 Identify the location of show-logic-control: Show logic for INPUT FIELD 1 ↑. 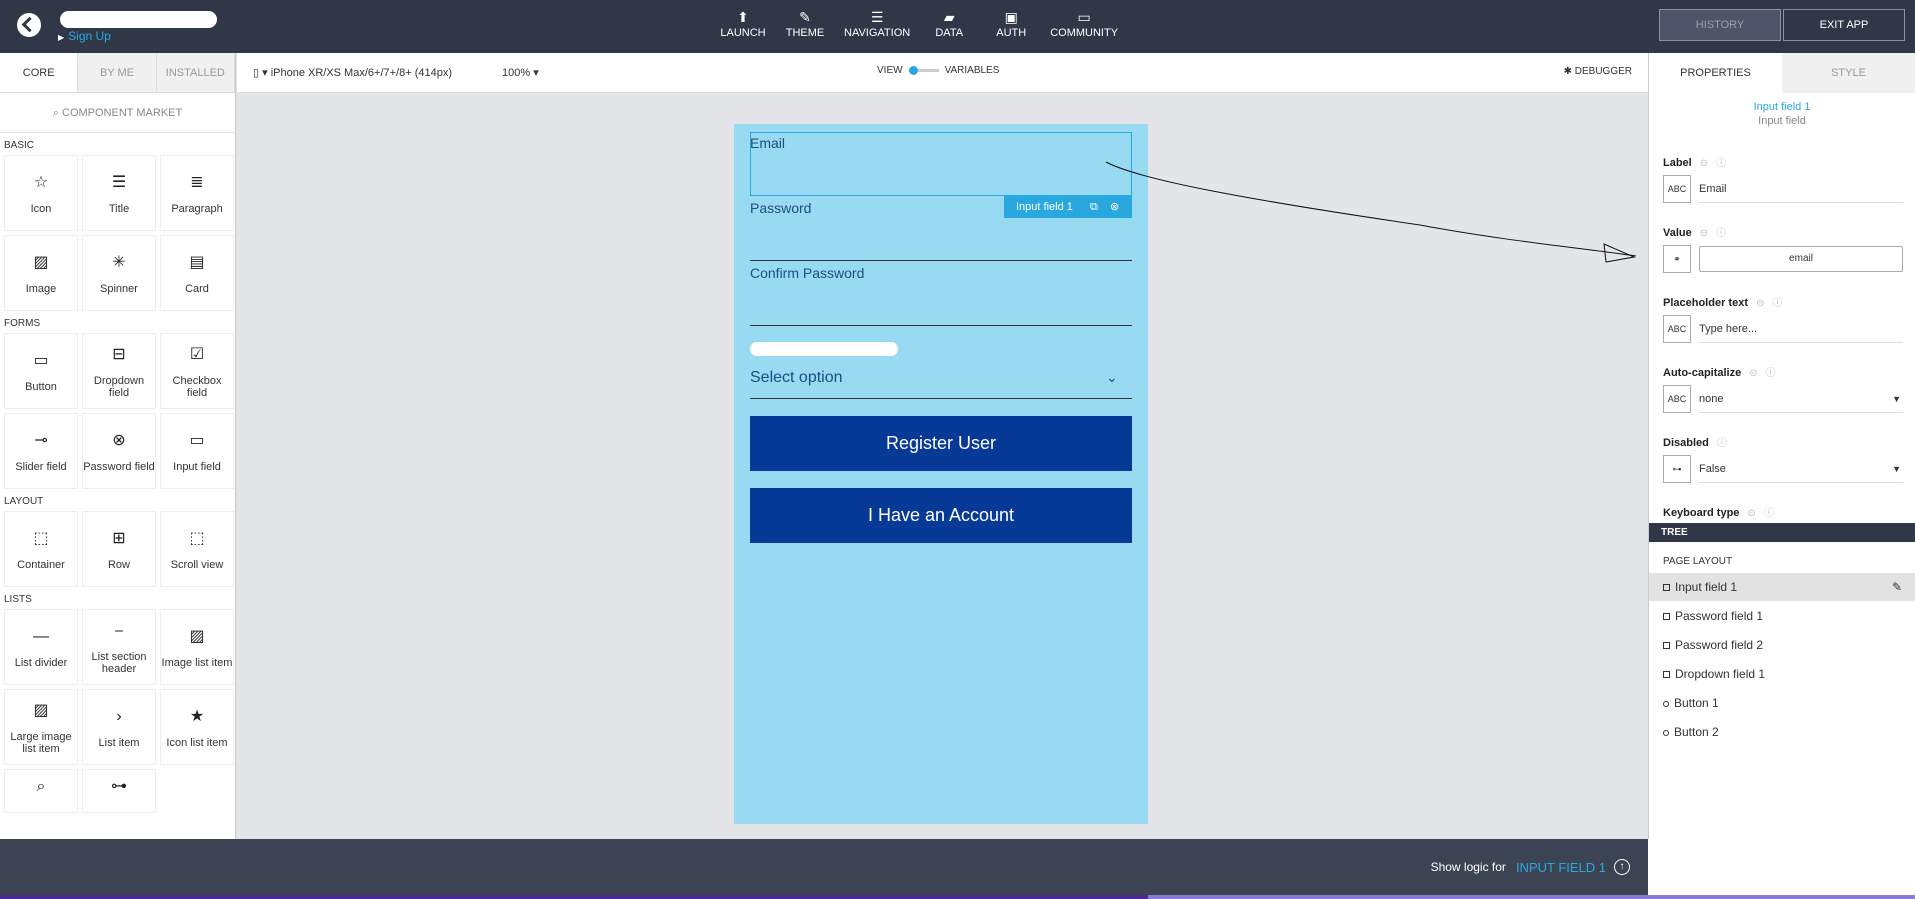
(1530, 867).